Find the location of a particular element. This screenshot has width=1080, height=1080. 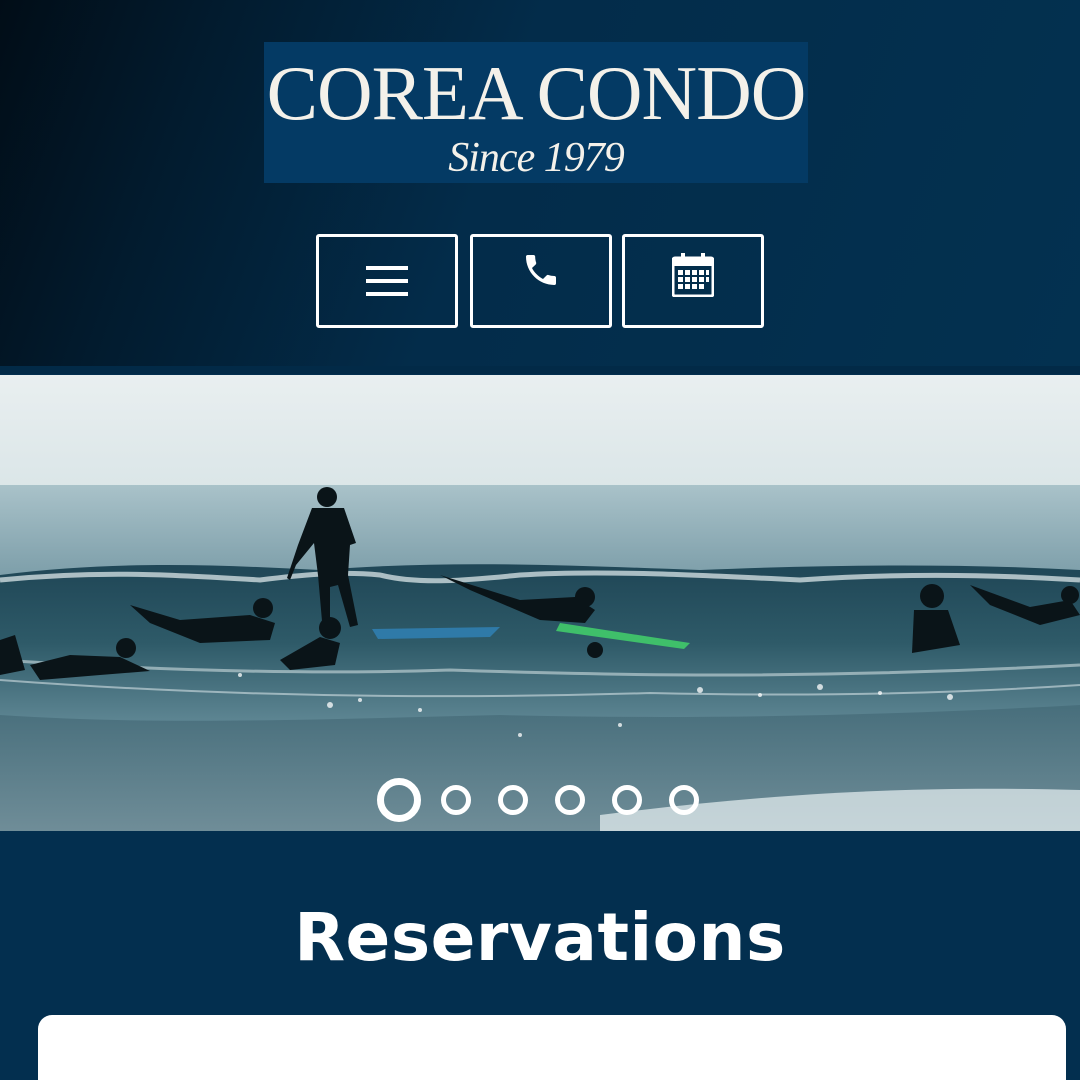

hamburger-menu-icon is located at coordinates (387, 281).